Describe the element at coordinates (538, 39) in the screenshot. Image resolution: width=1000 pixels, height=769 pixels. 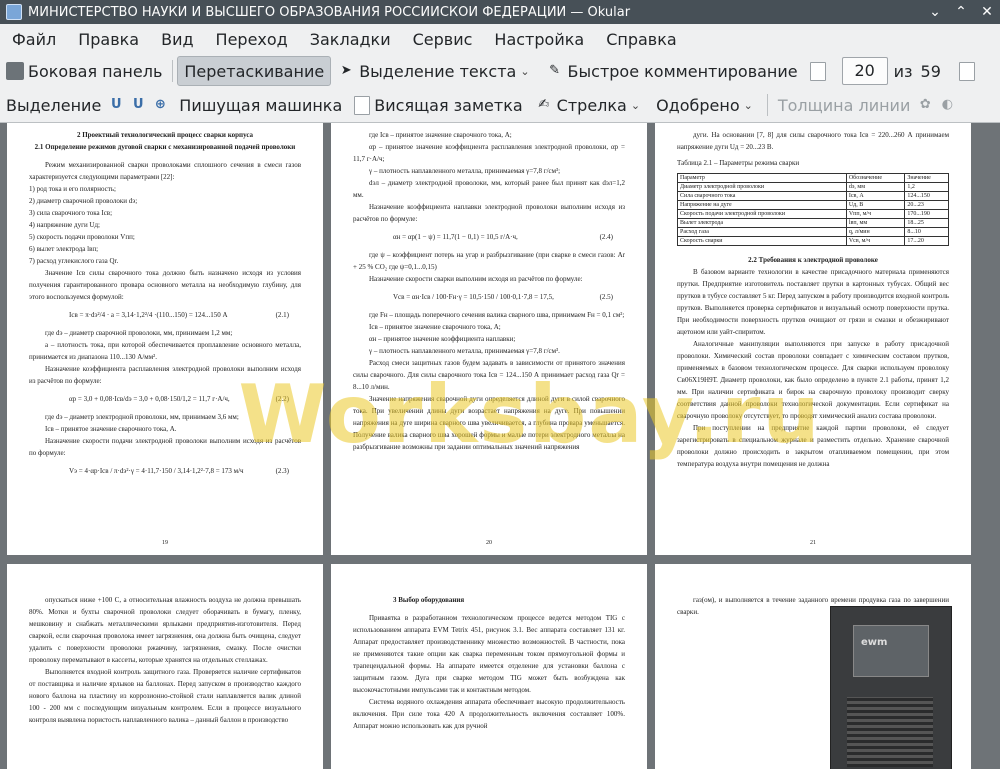
I see `menu-settings: Настройка` at that location.